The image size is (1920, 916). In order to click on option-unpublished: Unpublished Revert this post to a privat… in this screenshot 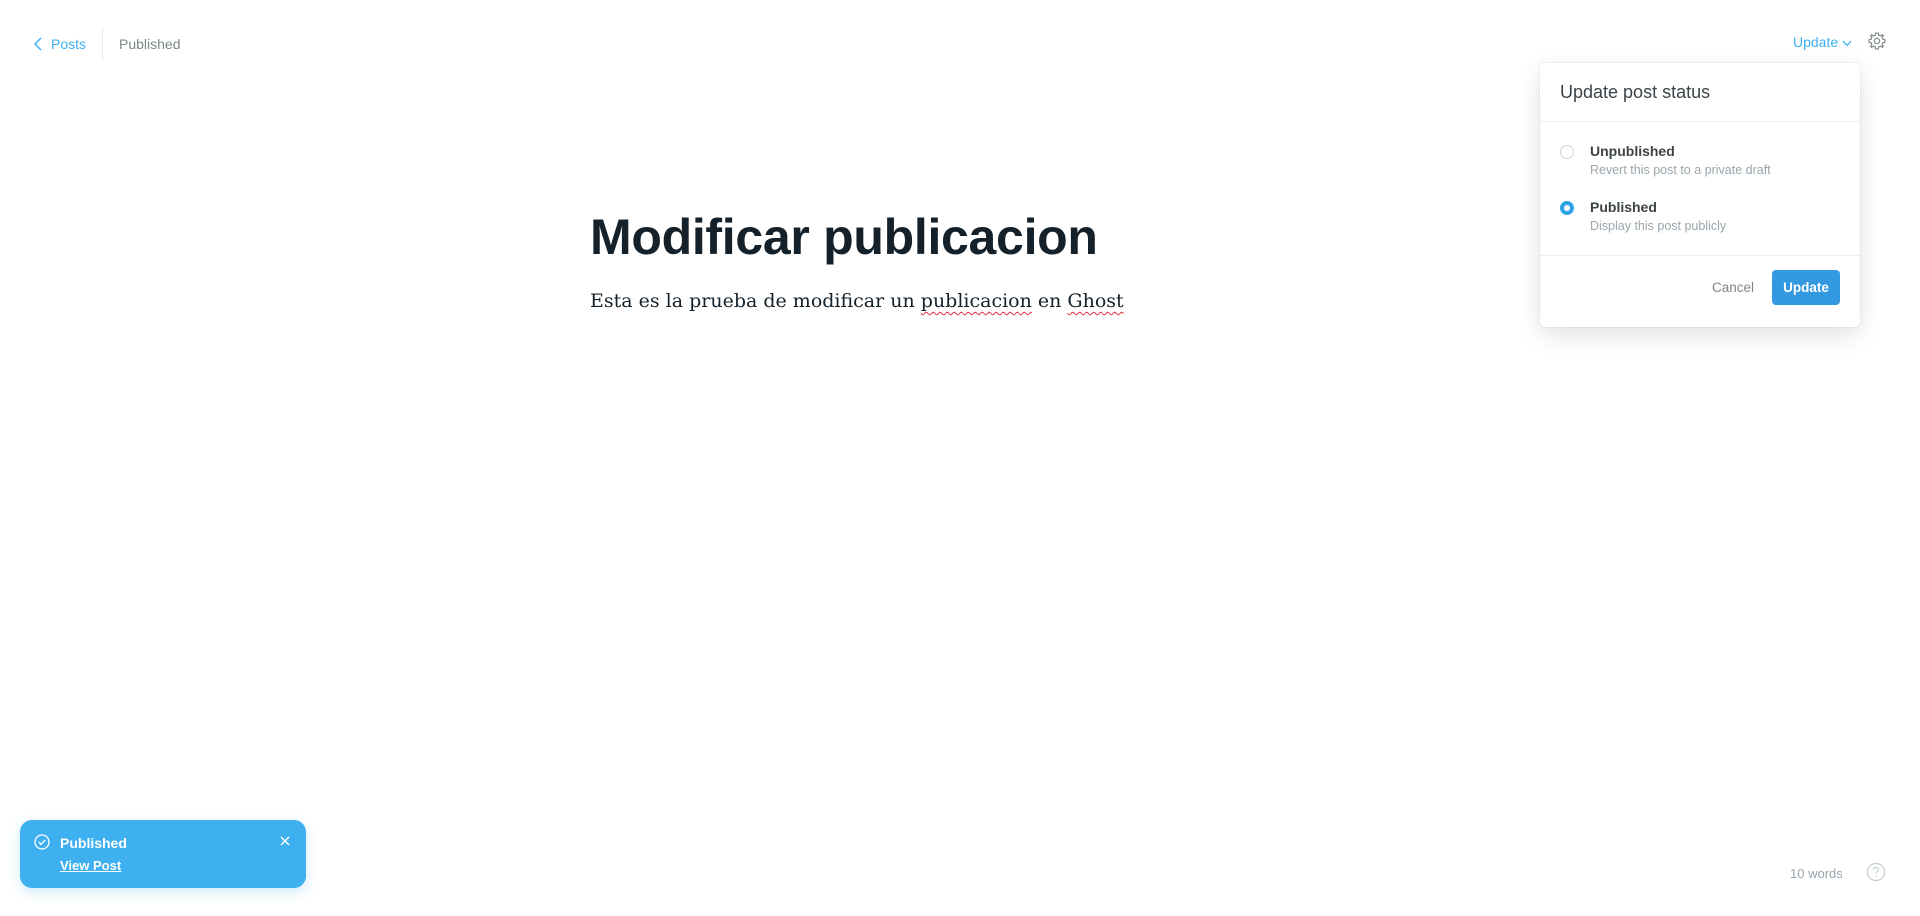, I will do `click(1665, 160)`.